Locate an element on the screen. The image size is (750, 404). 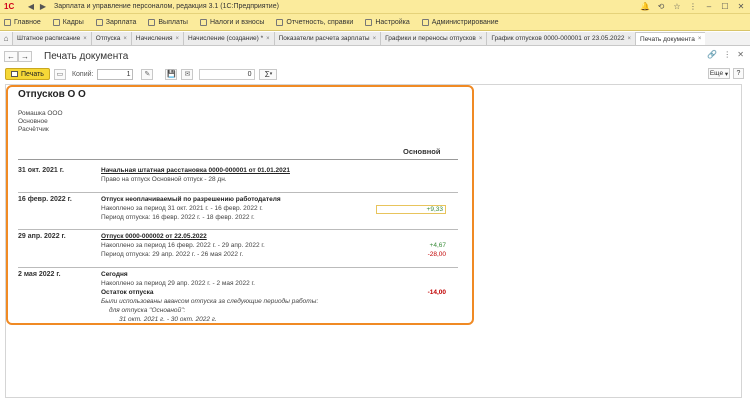
tab-label: Начисление (создание) * is located at coordinates (226, 38).